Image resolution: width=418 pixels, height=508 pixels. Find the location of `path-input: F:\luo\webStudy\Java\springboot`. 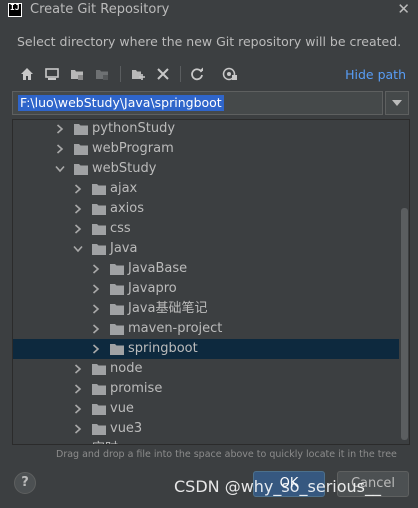

path-input: F:\luo\webStudy\Java\springboot is located at coordinates (197, 103).